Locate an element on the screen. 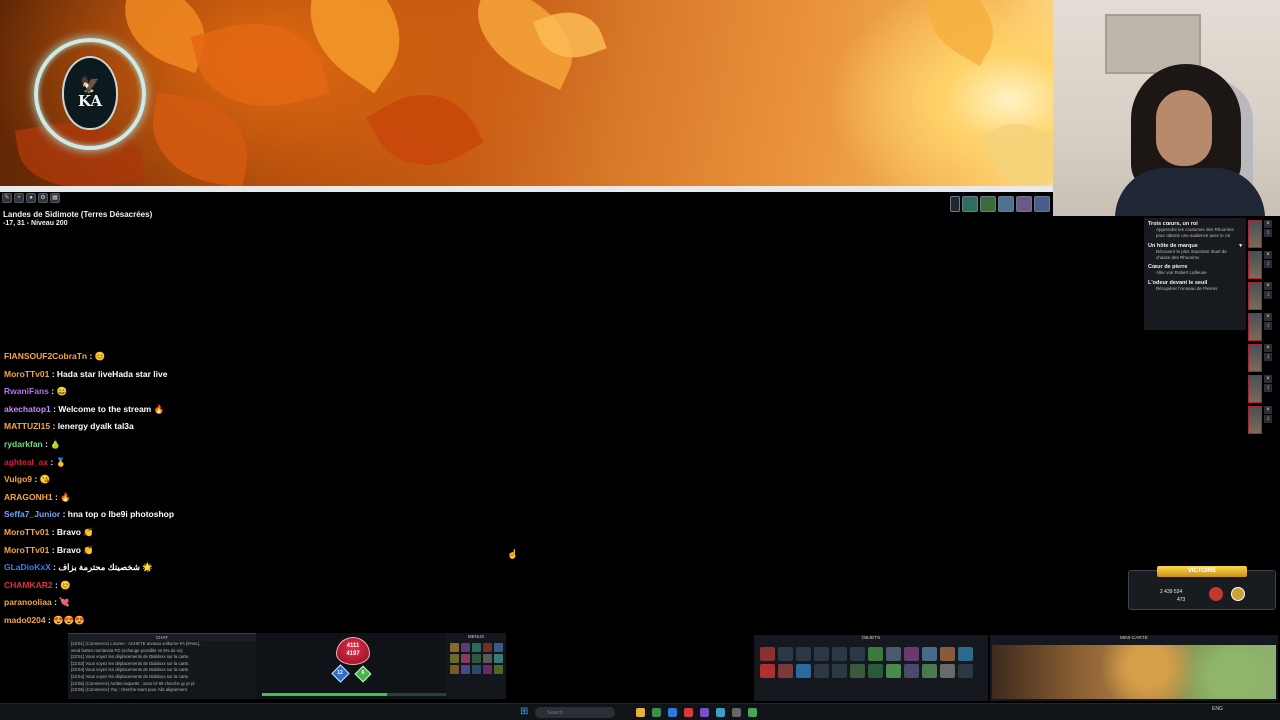 This screenshot has width=1280, height=720. minimap is located at coordinates (1134, 672).